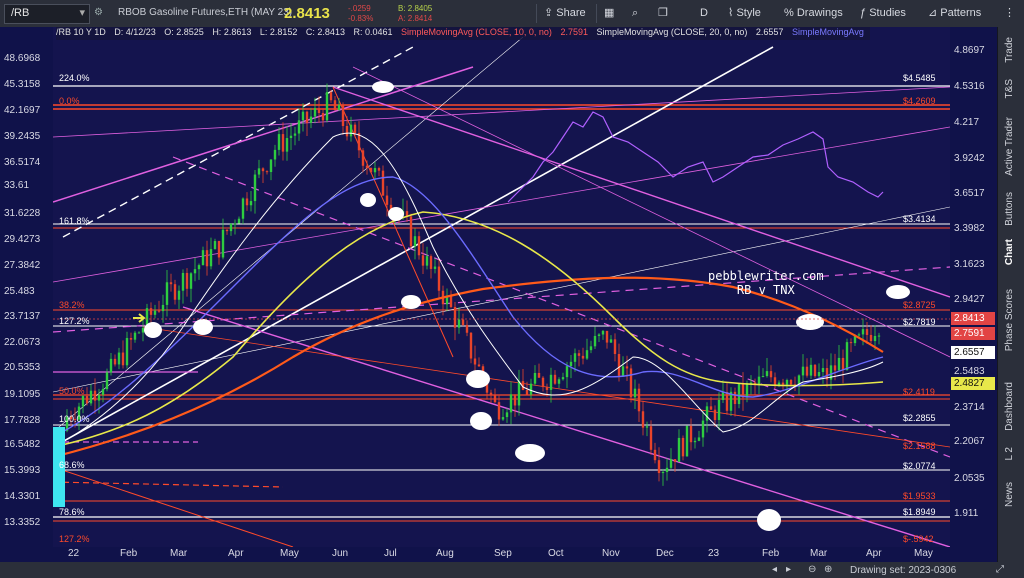  Describe the element at coordinates (74, 321) in the screenshot. I see `fib-label-127: 127.2%` at that location.